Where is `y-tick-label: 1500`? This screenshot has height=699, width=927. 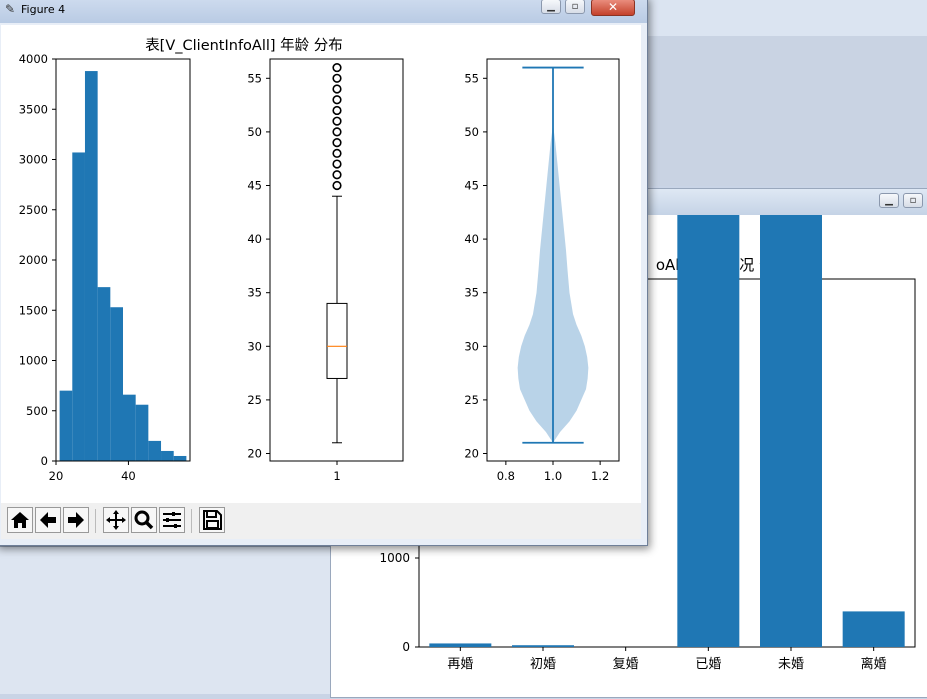 y-tick-label: 1500 is located at coordinates (33, 310).